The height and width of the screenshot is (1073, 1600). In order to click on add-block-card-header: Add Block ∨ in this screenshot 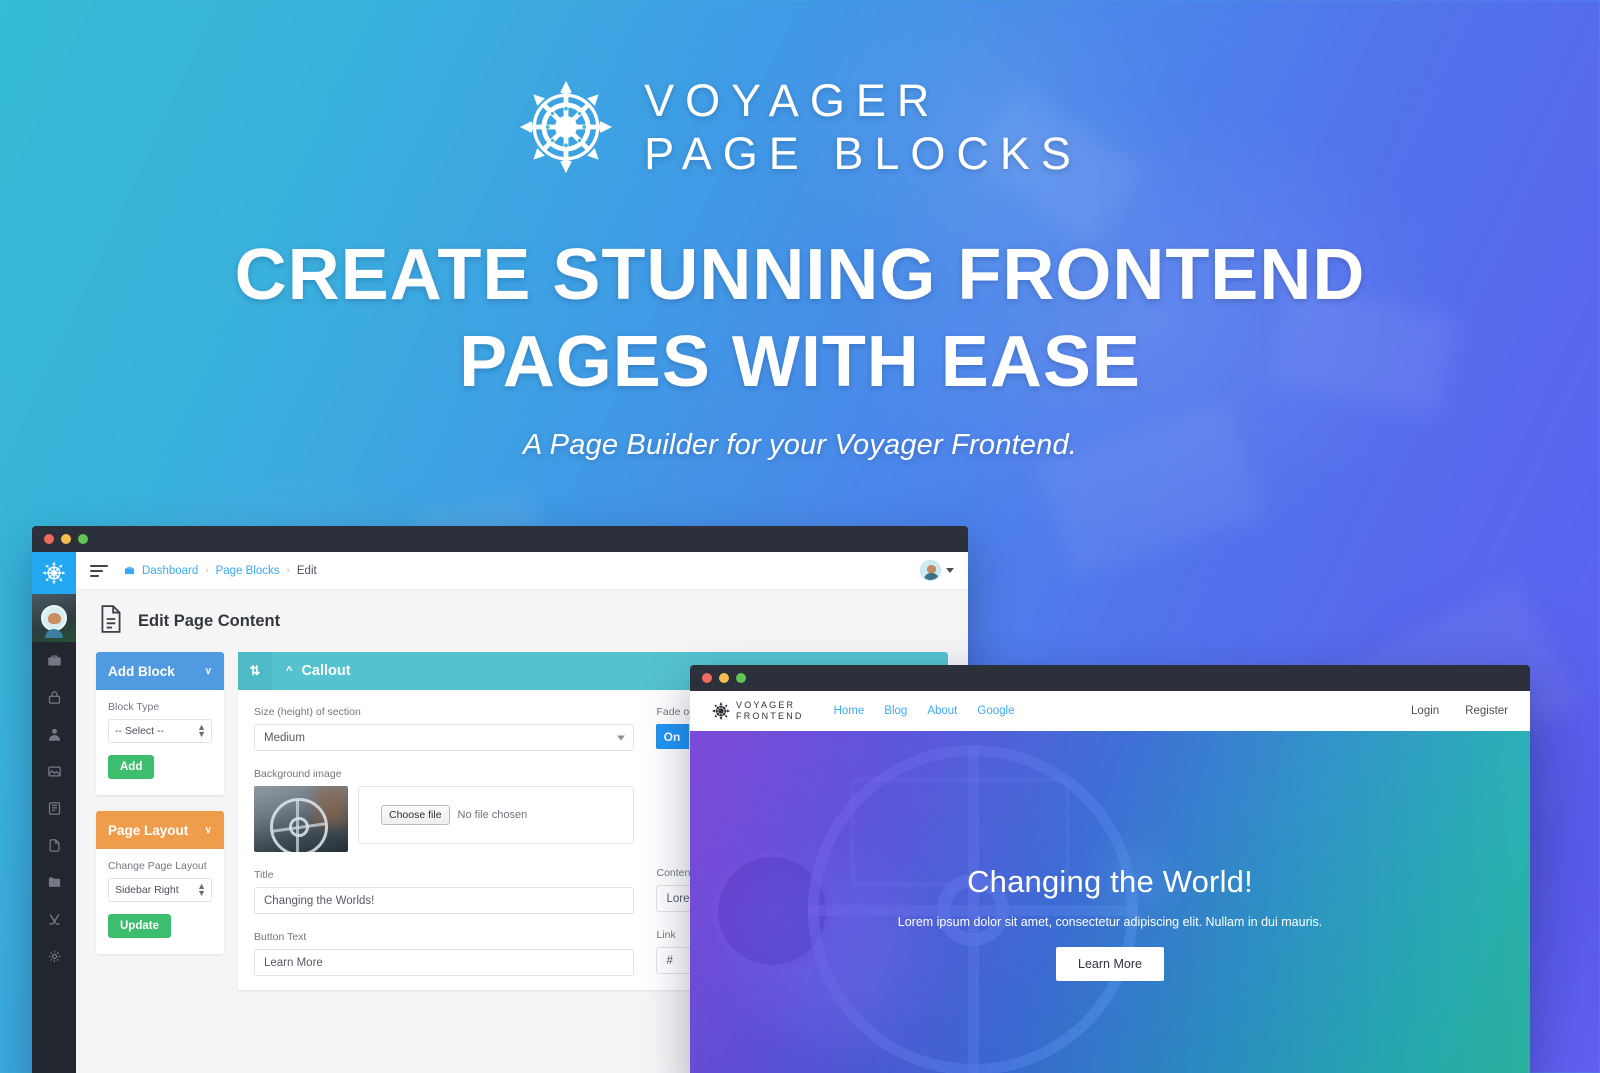, I will do `click(160, 671)`.